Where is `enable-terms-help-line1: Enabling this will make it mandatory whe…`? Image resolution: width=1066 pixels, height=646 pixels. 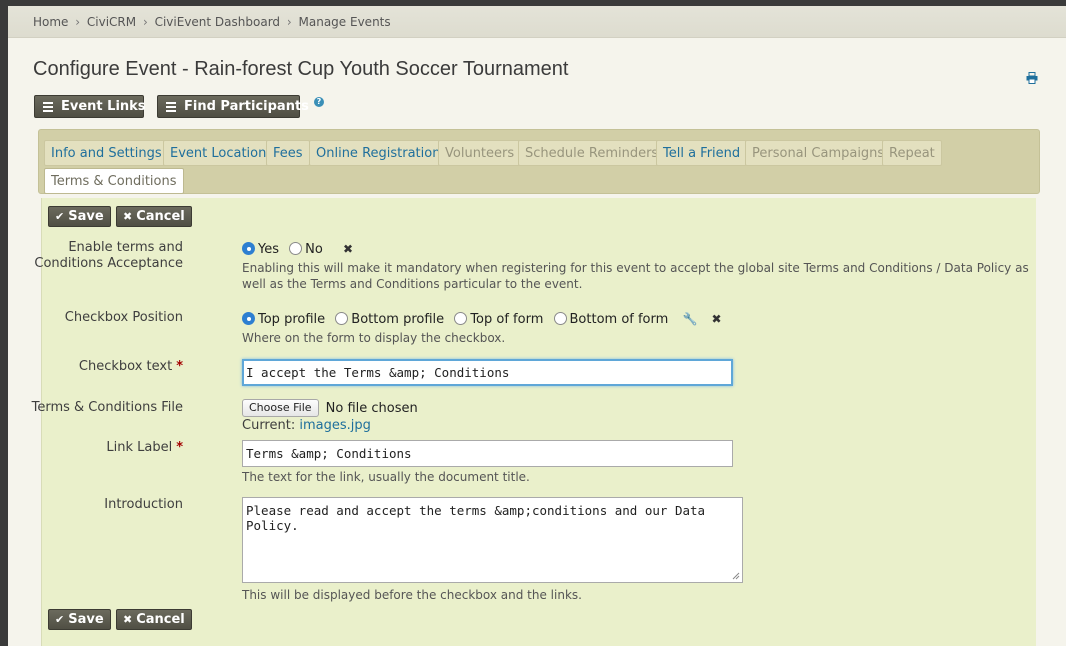 enable-terms-help-line1: Enabling this will make it mandatory whe… is located at coordinates (635, 268).